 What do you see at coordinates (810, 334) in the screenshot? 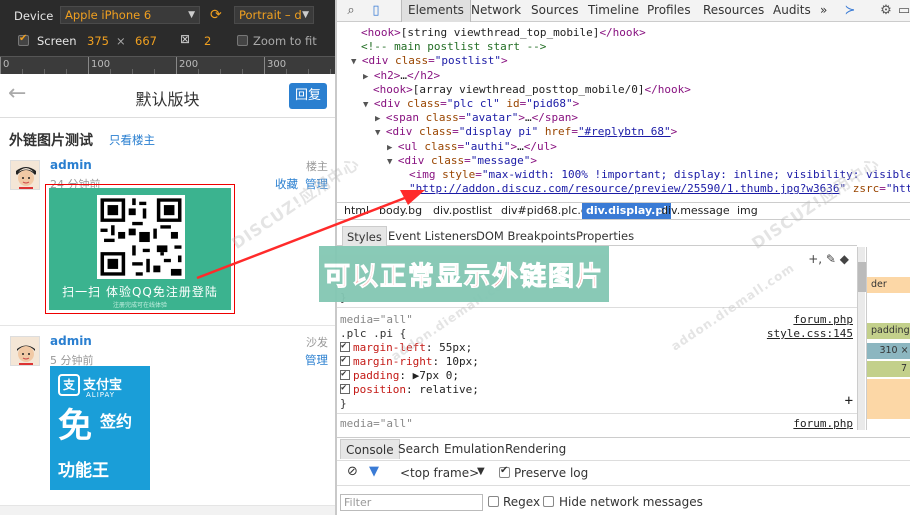
I see `source-link: style.css:145` at bounding box center [810, 334].